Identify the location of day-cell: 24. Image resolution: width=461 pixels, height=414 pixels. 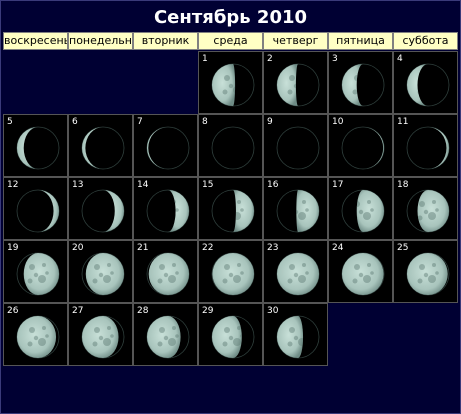
(360, 271).